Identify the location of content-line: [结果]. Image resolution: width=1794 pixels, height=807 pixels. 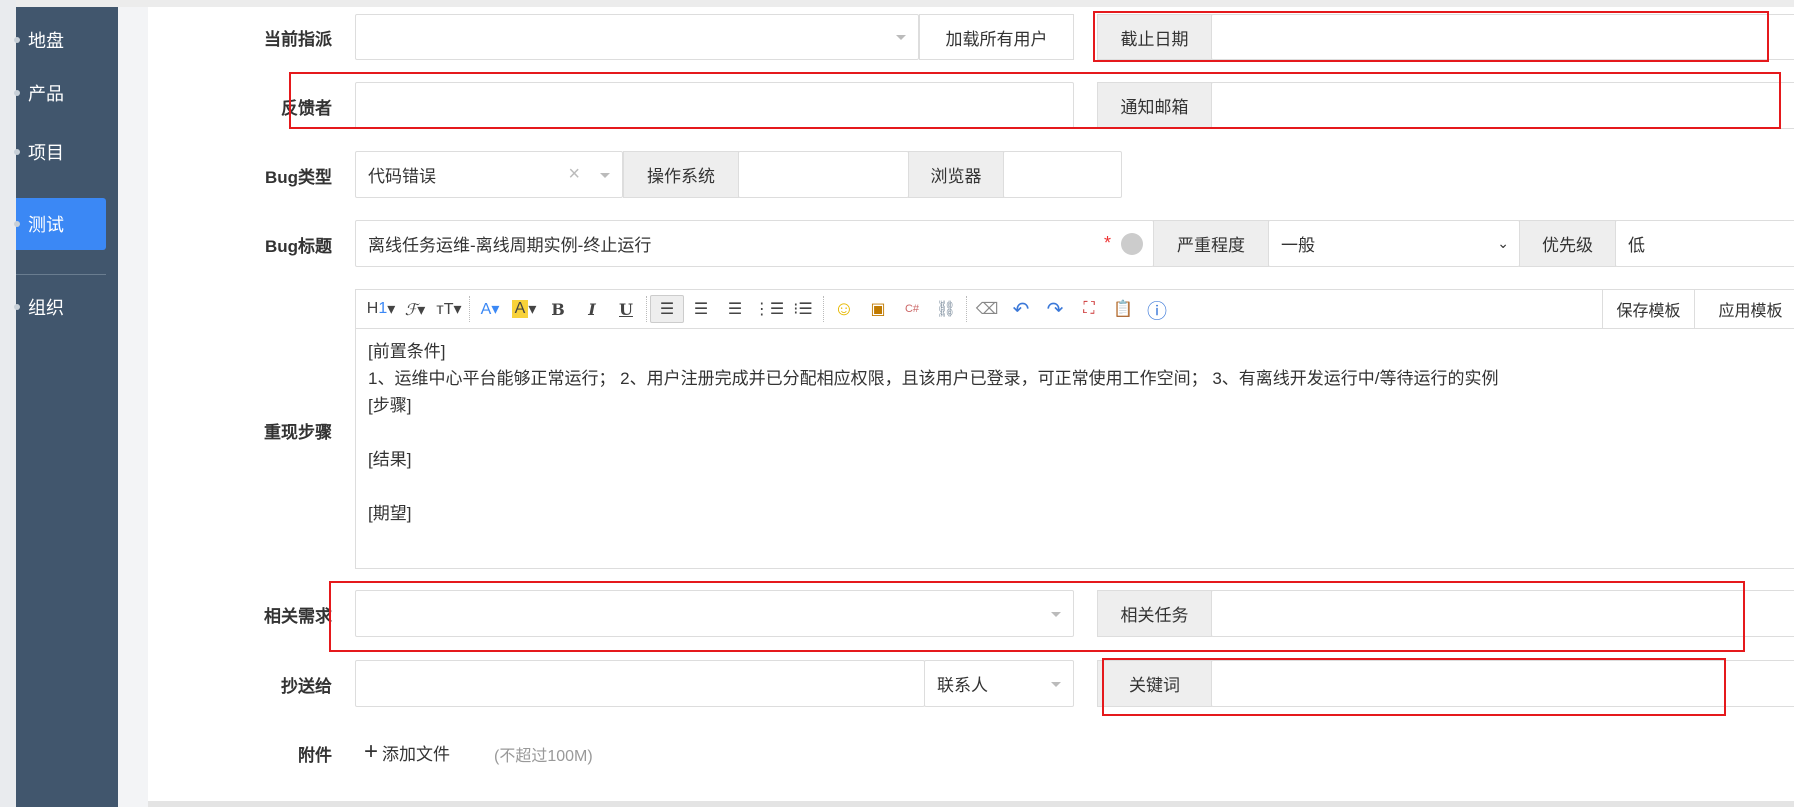
(390, 459).